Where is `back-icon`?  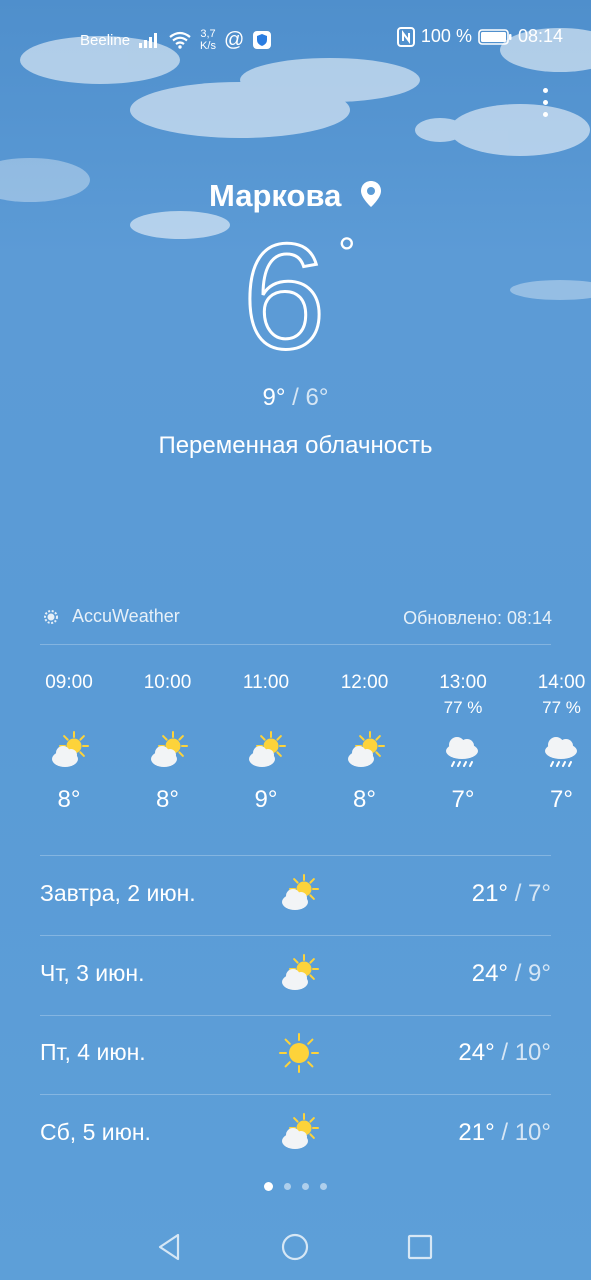 back-icon is located at coordinates (169, 1247).